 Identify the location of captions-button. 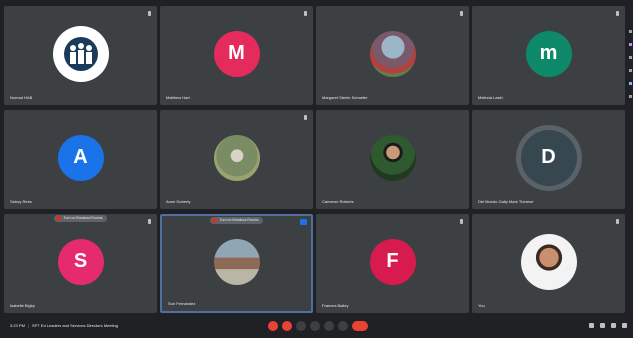
(301, 326).